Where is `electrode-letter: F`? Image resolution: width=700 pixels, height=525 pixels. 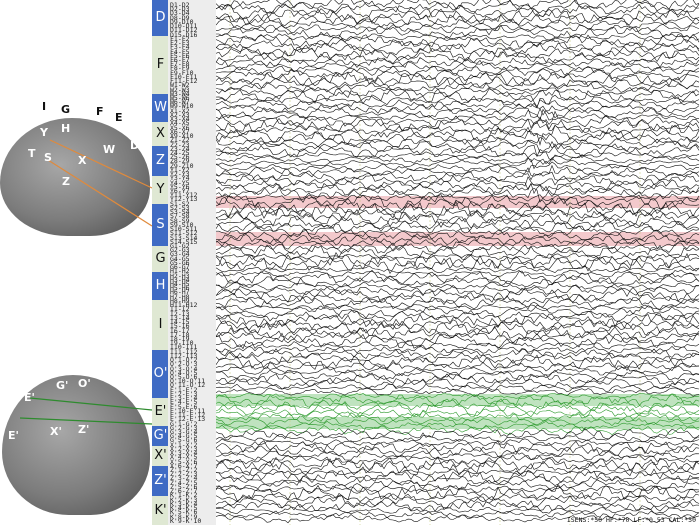
electrode-letter: F is located at coordinates (160, 64).